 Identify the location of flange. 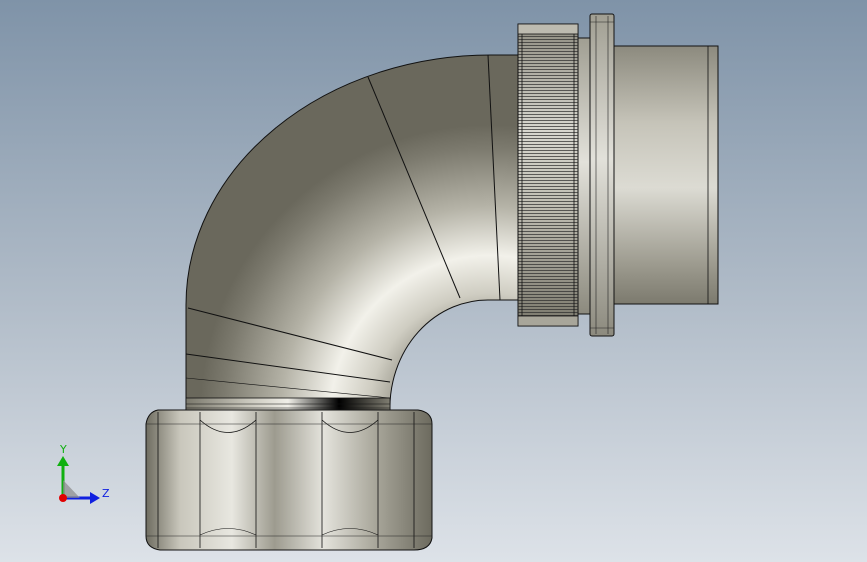
(596, 175).